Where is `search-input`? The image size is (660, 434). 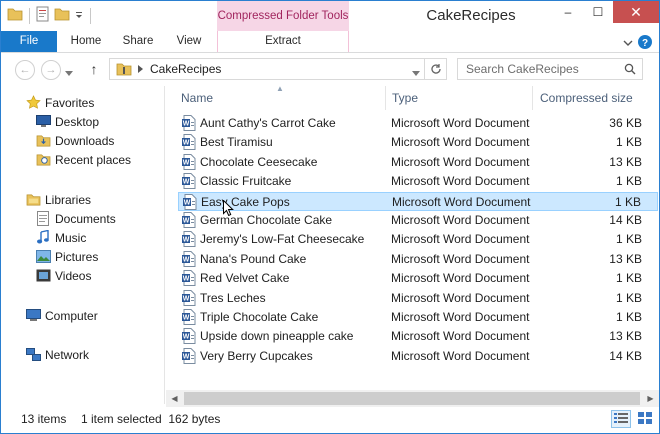 search-input is located at coordinates (546, 69).